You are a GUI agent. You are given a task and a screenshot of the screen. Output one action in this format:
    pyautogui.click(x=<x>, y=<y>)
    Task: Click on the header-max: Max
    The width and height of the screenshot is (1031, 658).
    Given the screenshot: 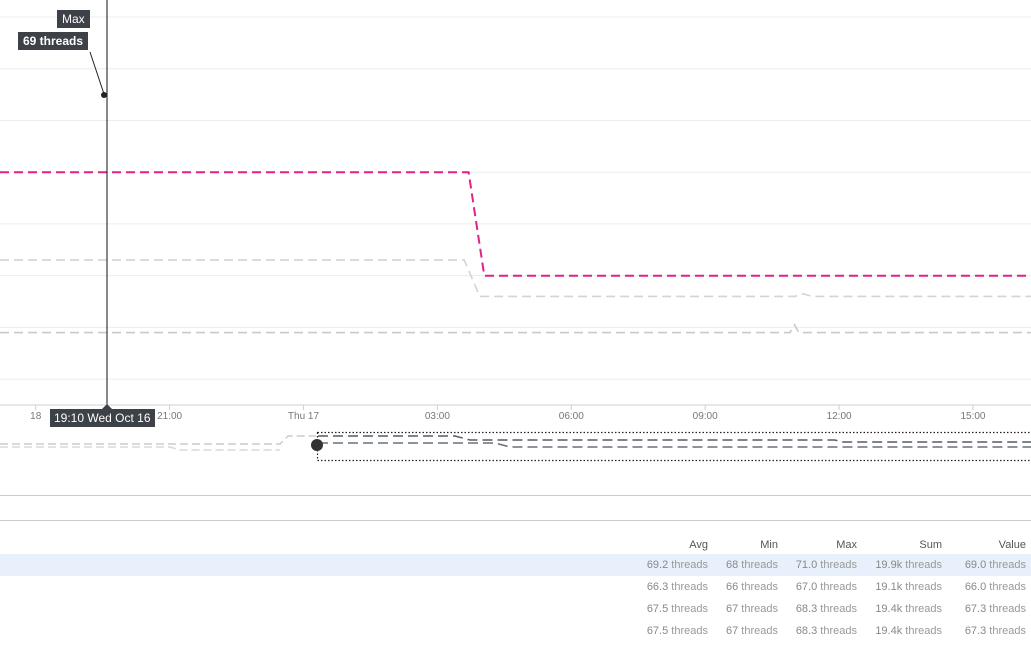 What is the action you would take?
    pyautogui.click(x=822, y=544)
    